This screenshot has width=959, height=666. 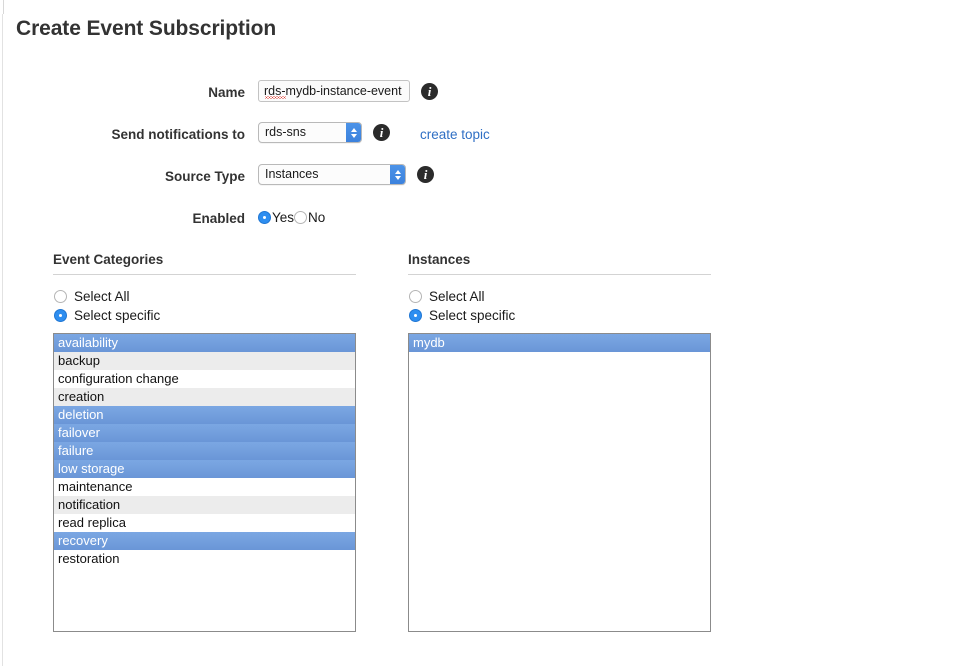 What do you see at coordinates (204, 505) in the screenshot?
I see `event-category-list-item: notification` at bounding box center [204, 505].